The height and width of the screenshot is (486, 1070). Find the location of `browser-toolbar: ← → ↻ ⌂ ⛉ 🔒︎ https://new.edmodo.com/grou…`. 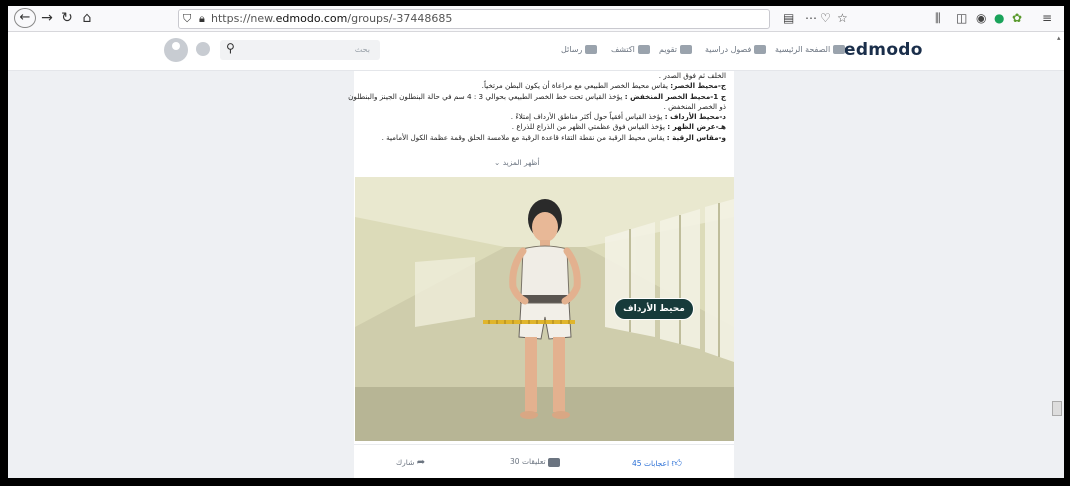

browser-toolbar: ← → ↻ ⌂ ⛉ 🔒︎ https://new.edmodo.com/grou… is located at coordinates (536, 19).